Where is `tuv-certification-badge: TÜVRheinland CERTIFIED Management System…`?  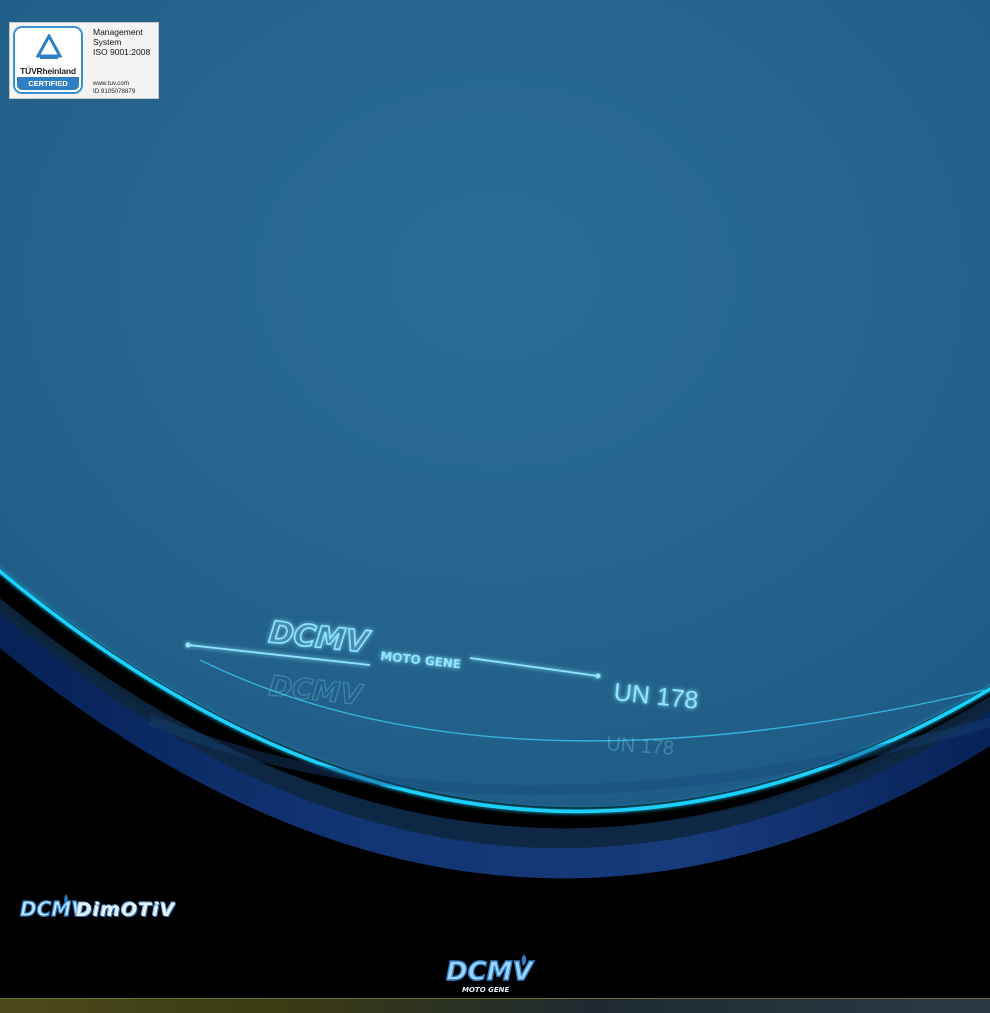
tuv-certification-badge: TÜVRheinland CERTIFIED Management System… is located at coordinates (84, 60).